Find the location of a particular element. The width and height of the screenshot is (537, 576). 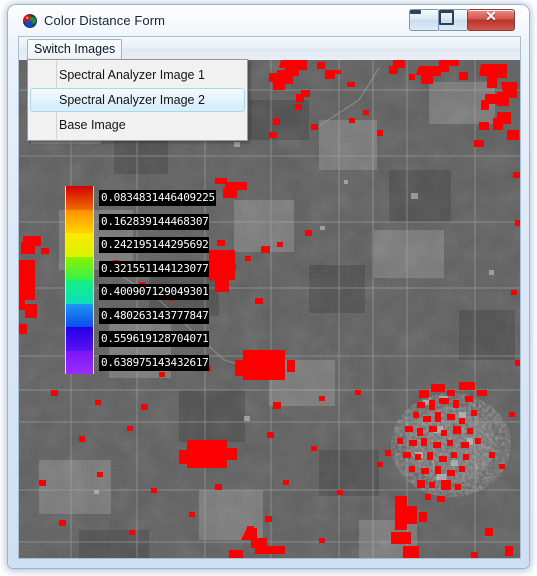

menu-item-spectral-analyzer-image-2: Spectral Analyzer Image 2 is located at coordinates (137, 100).